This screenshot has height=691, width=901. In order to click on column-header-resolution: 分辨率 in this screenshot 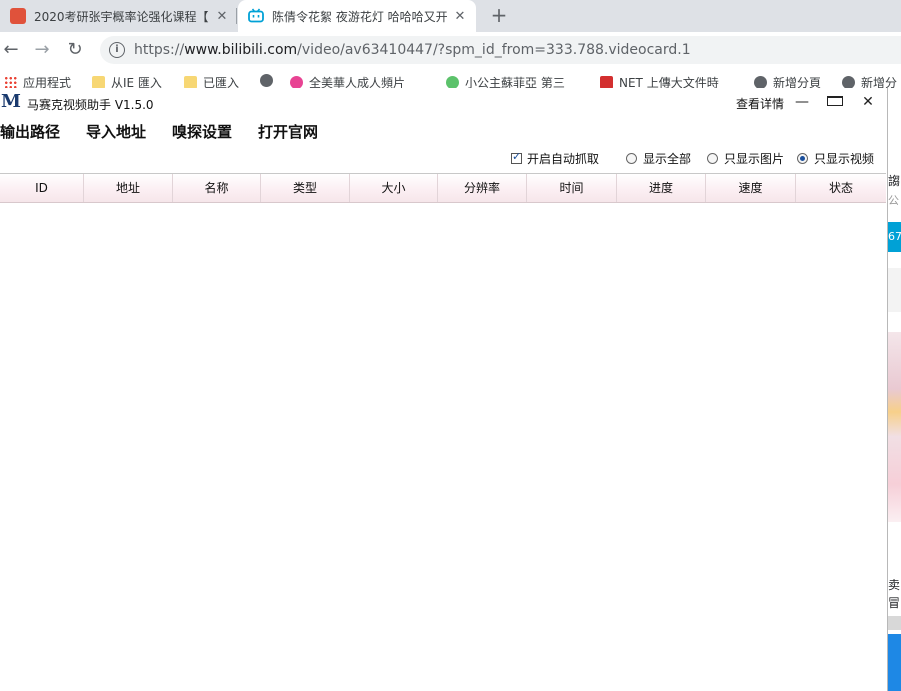, I will do `click(482, 188)`.